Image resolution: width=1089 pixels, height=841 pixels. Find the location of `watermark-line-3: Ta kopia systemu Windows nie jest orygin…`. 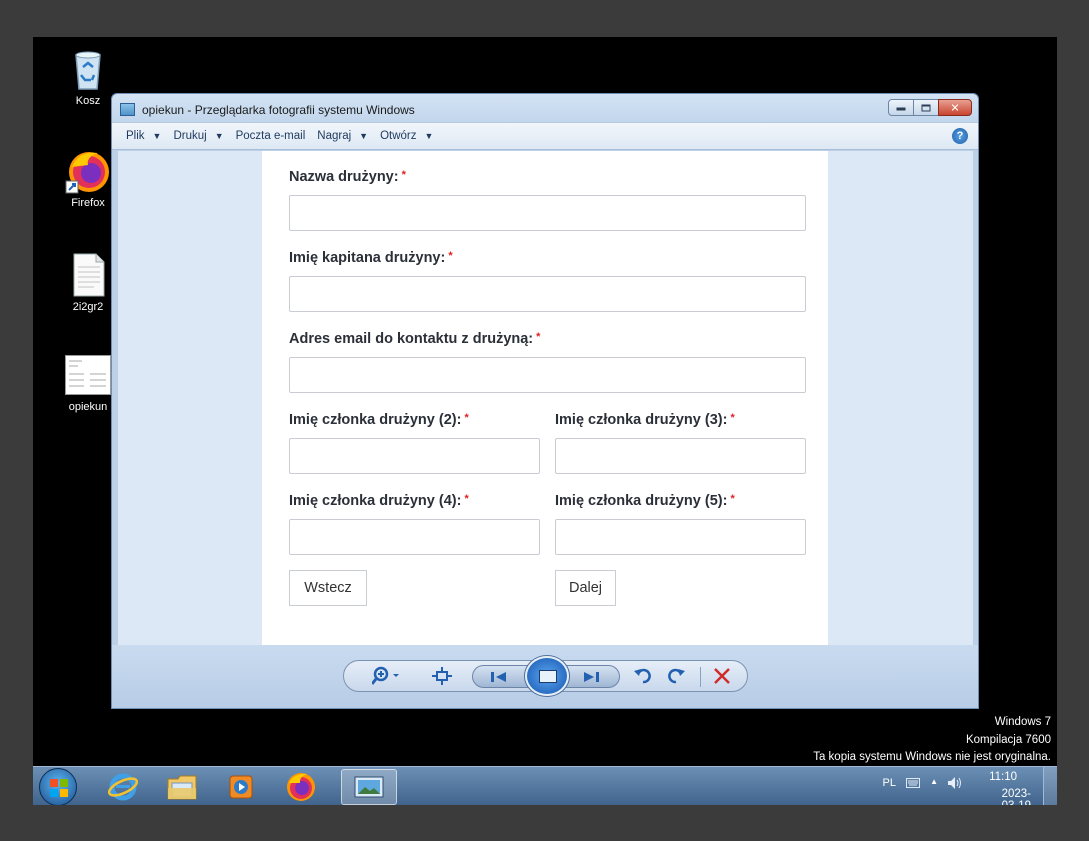

watermark-line-3: Ta kopia systemu Windows nie jest orygin… is located at coordinates (932, 757).